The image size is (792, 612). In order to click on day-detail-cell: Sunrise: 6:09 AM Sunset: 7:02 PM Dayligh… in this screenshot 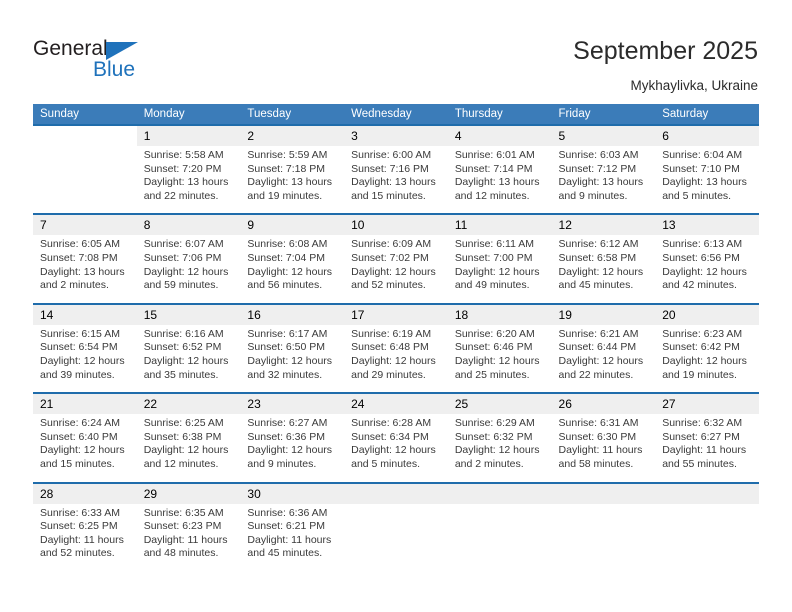, I will do `click(396, 269)`.